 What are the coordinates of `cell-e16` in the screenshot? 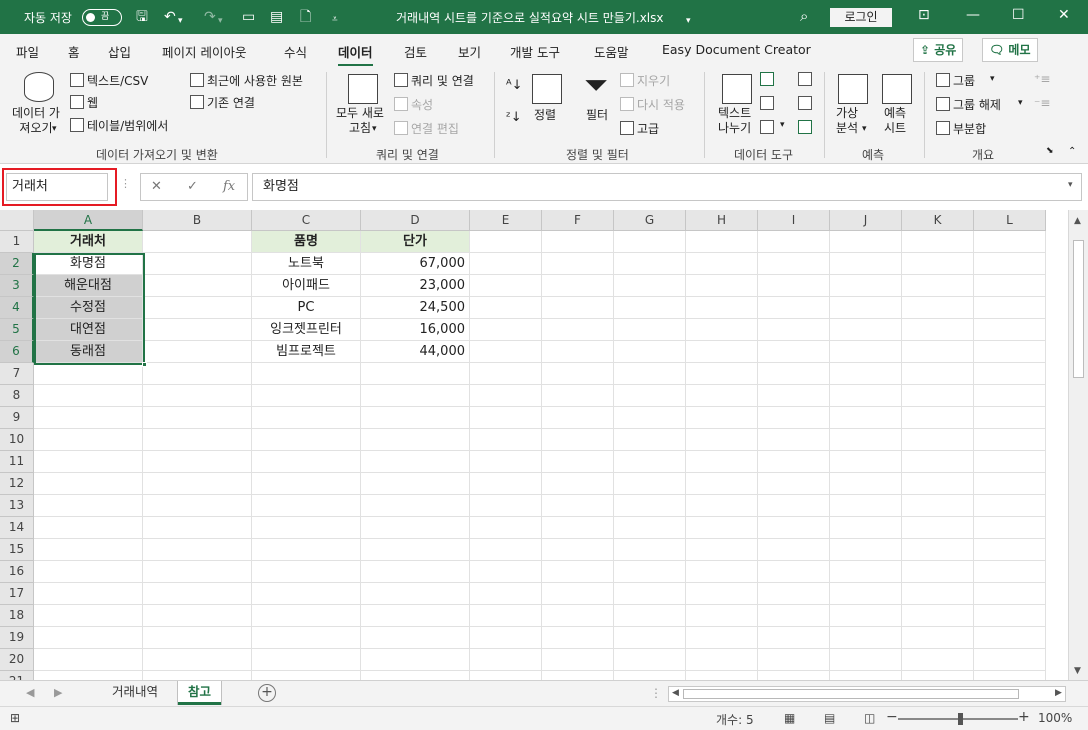 It's located at (506, 572).